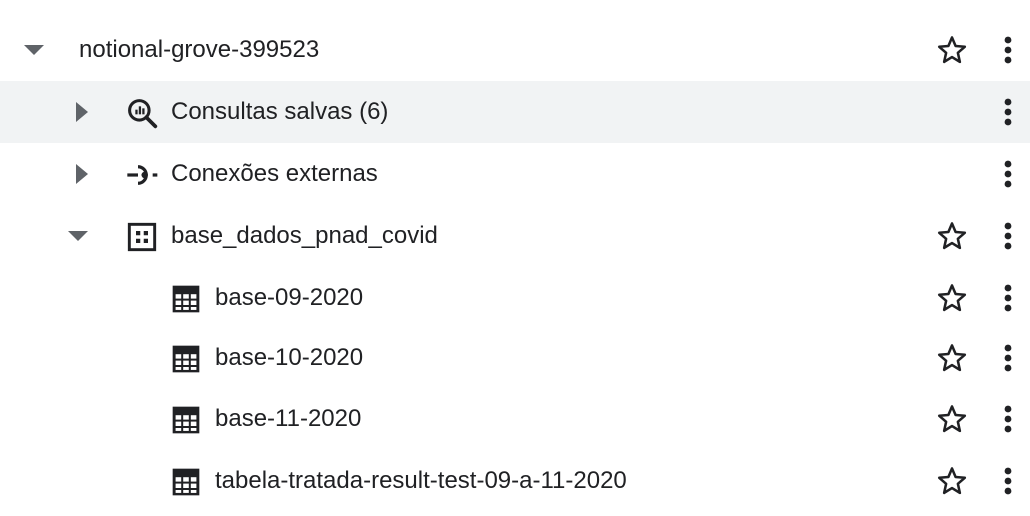 The image size is (1030, 516). What do you see at coordinates (304, 236) in the screenshot?
I see `dataset-label: base_dados_pnad_covid` at bounding box center [304, 236].